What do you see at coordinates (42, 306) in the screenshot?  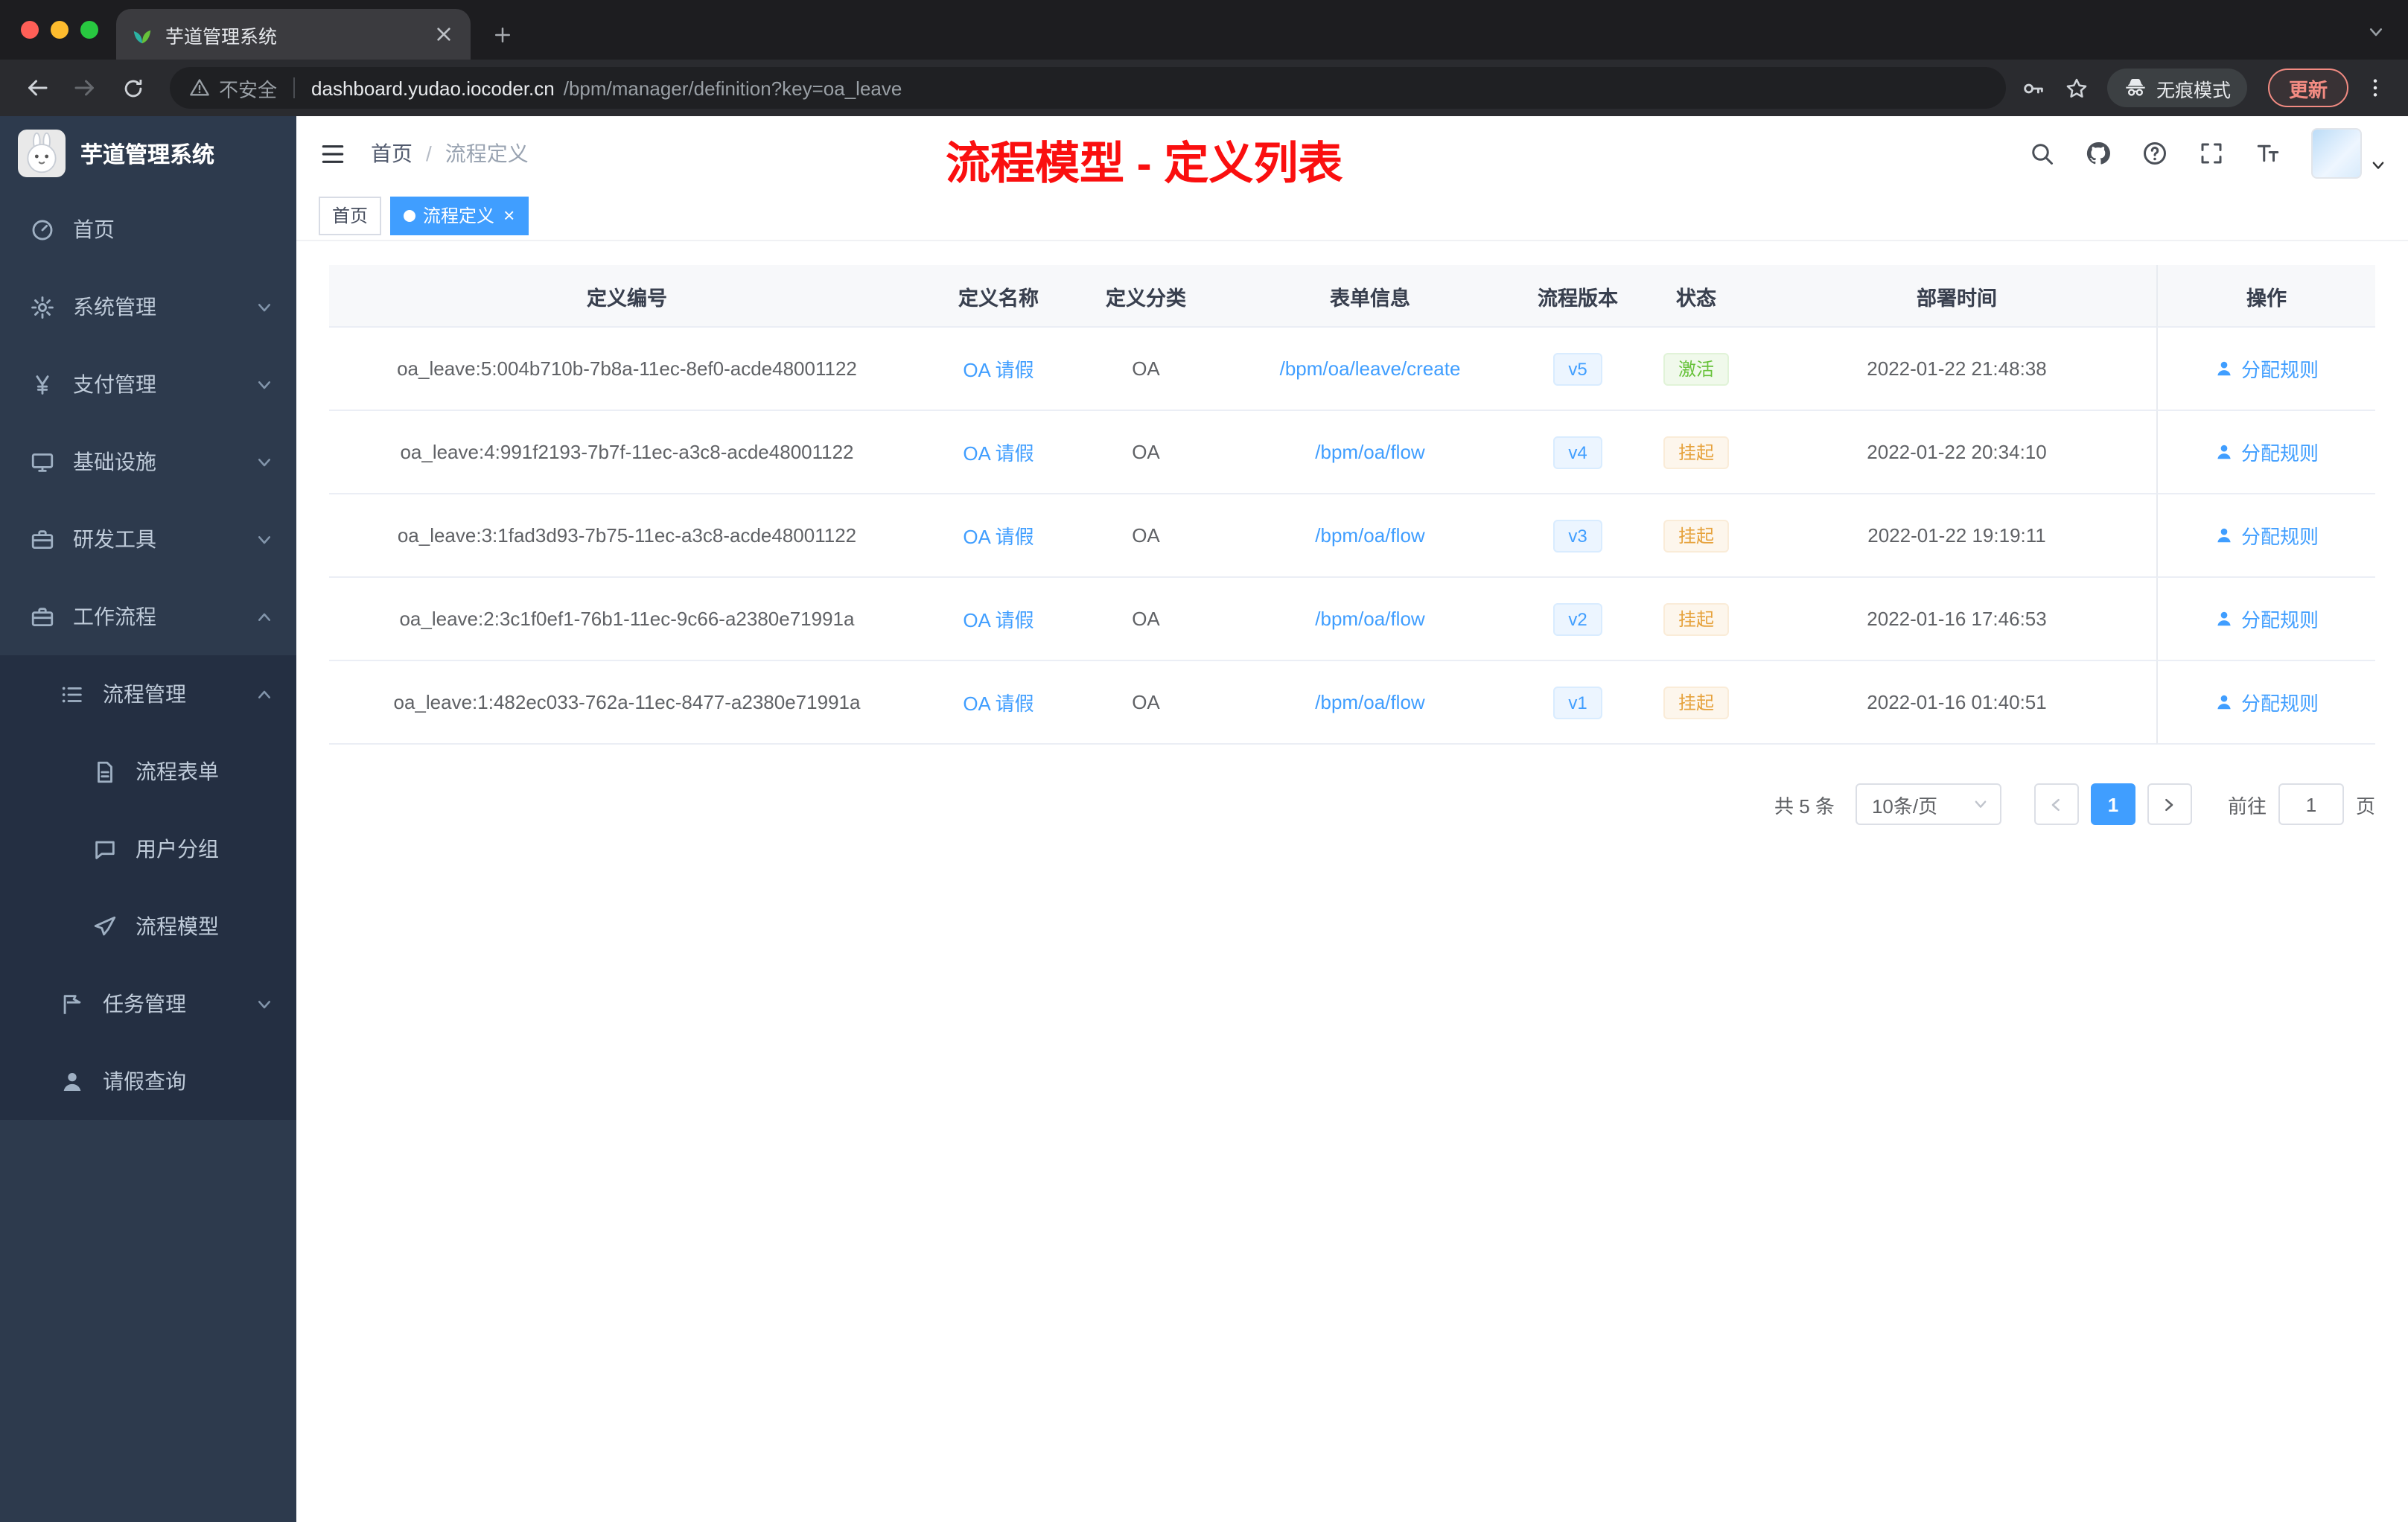 I see `gear-icon` at bounding box center [42, 306].